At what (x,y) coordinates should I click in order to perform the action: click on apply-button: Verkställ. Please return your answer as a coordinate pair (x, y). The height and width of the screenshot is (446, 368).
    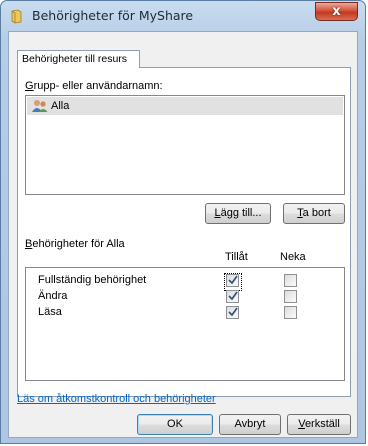
    Looking at the image, I should click on (319, 424).